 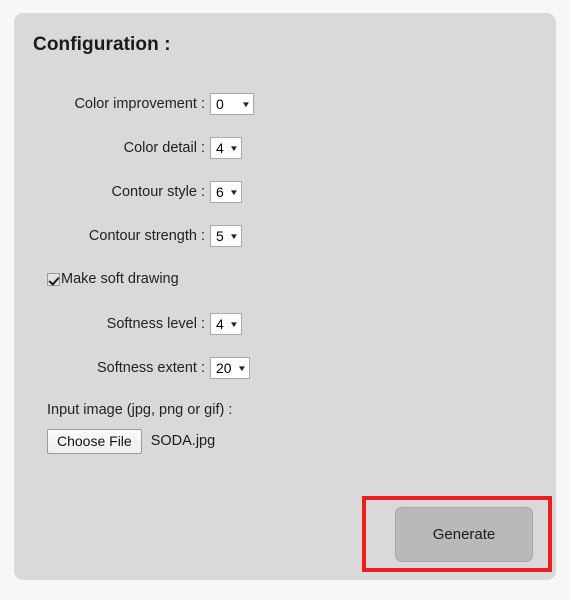 What do you see at coordinates (285, 148) in the screenshot?
I see `setting-row: Color detail :4 ▼` at bounding box center [285, 148].